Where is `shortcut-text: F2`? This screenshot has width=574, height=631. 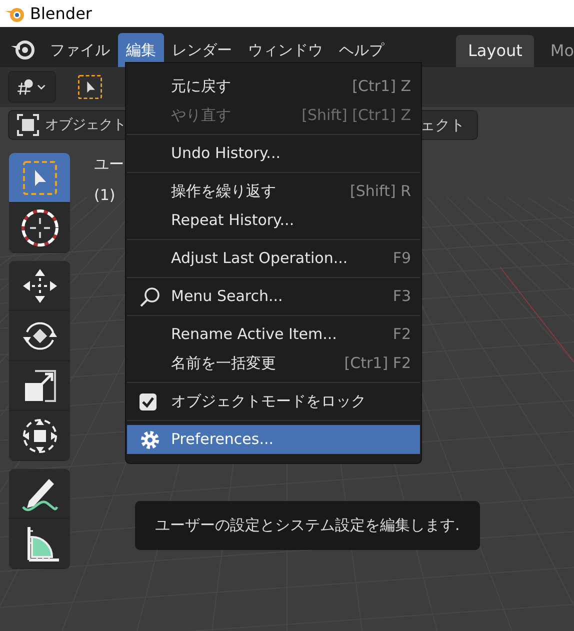 shortcut-text: F2 is located at coordinates (401, 335).